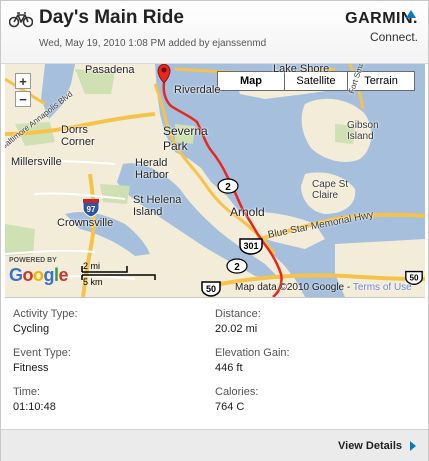 The height and width of the screenshot is (461, 429). What do you see at coordinates (23, 99) in the screenshot?
I see `zoom-out-button: −` at bounding box center [23, 99].